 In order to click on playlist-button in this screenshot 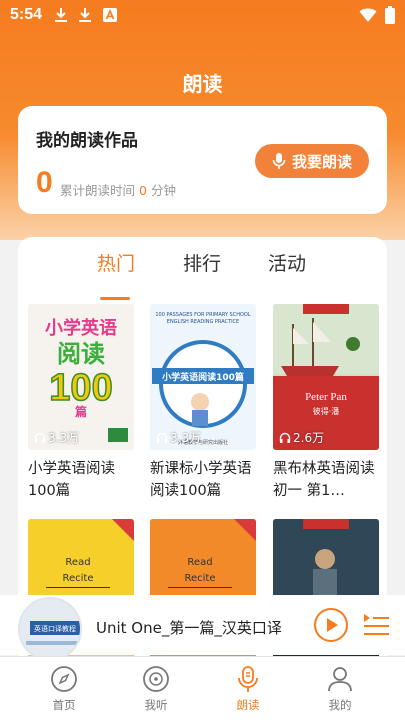, I will do `click(376, 625)`.